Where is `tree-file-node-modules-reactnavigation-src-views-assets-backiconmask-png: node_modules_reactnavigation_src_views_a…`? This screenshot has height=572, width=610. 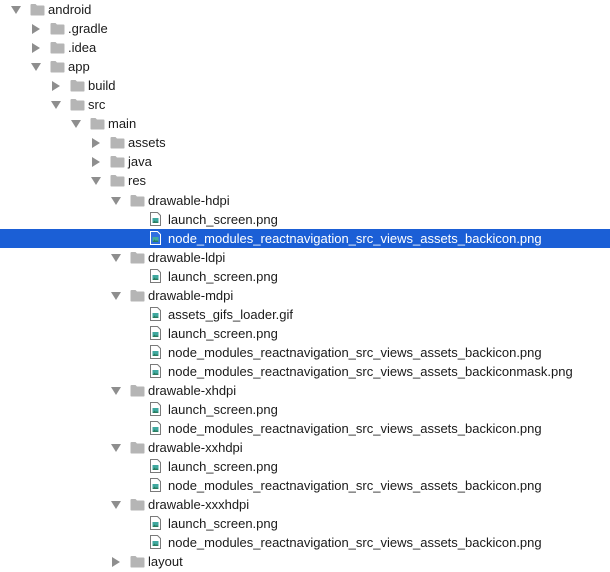 tree-file-node-modules-reactnavigation-src-views-assets-backiconmask-png: node_modules_reactnavigation_src_views_a… is located at coordinates (305, 371).